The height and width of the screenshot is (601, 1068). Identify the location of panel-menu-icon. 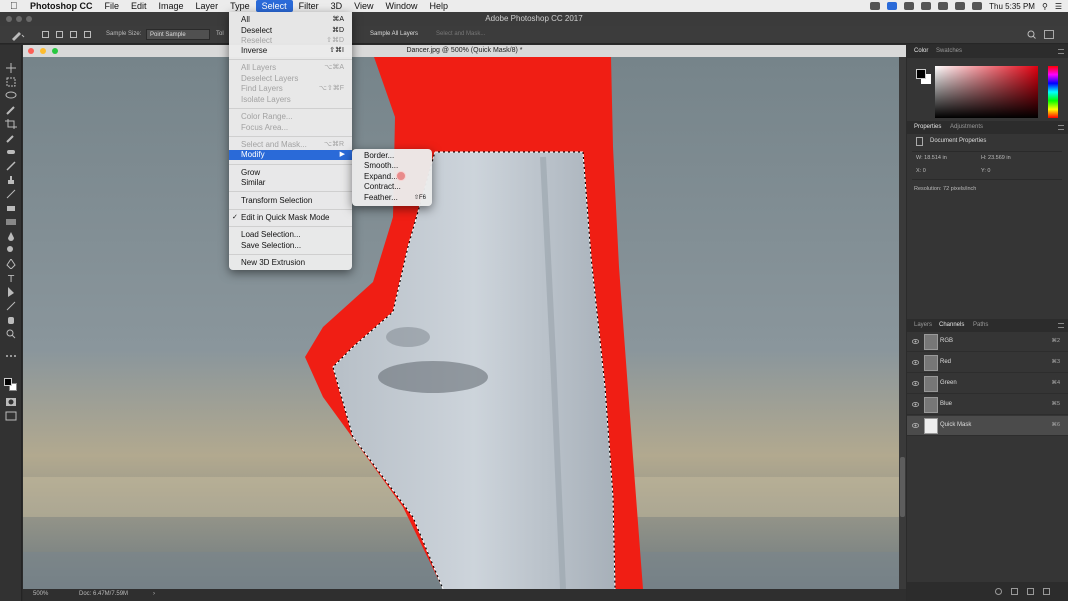
(1061, 51).